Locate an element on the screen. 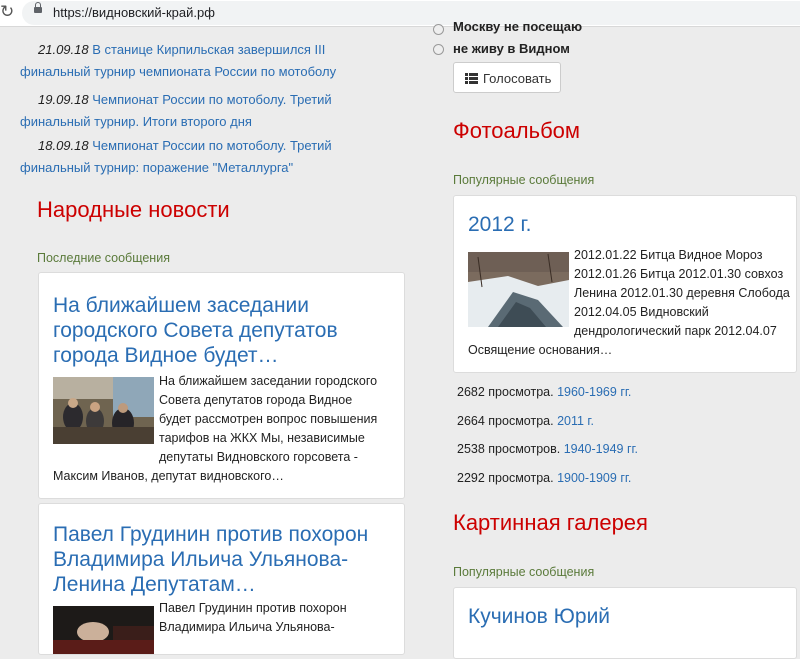 Image resolution: width=800 pixels, height=659 pixels. news-link-line2: финальный турнир. Итоги второго дня is located at coordinates (176, 122).